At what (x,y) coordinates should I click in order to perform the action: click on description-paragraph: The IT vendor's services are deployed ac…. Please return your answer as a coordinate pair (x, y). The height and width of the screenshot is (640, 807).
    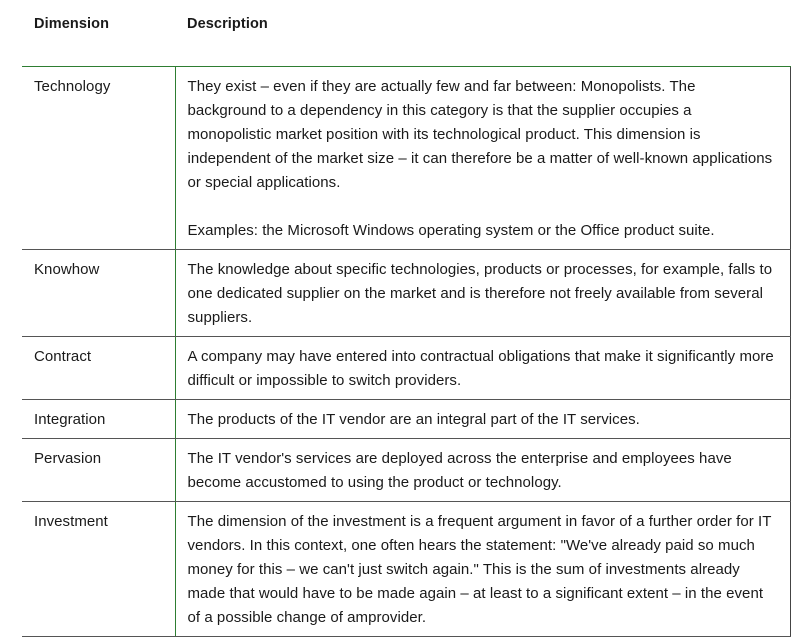
    Looking at the image, I should click on (459, 470).